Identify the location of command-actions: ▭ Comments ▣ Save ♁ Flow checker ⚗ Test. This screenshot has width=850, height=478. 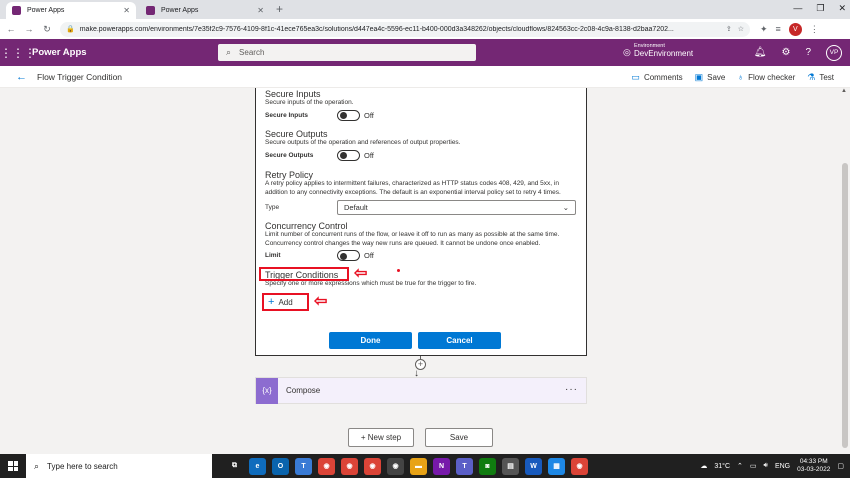
(732, 77).